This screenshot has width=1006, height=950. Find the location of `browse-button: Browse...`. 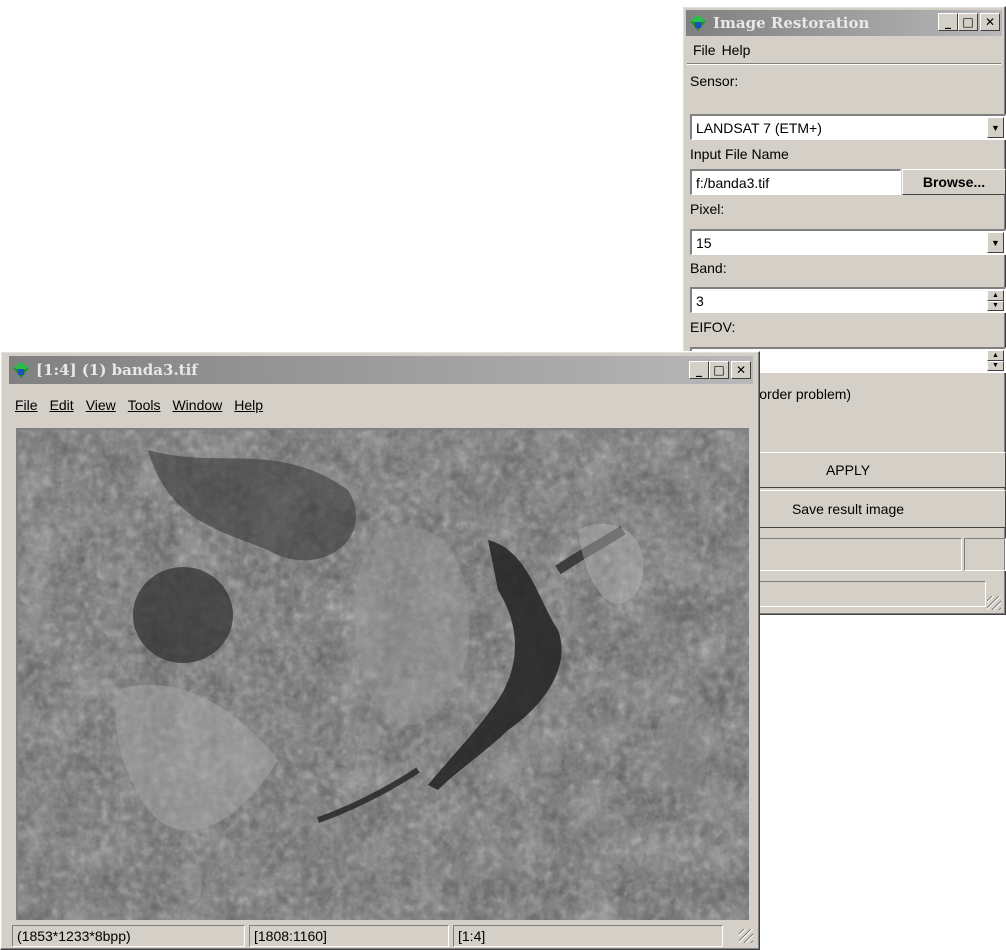

browse-button: Browse... is located at coordinates (954, 182).